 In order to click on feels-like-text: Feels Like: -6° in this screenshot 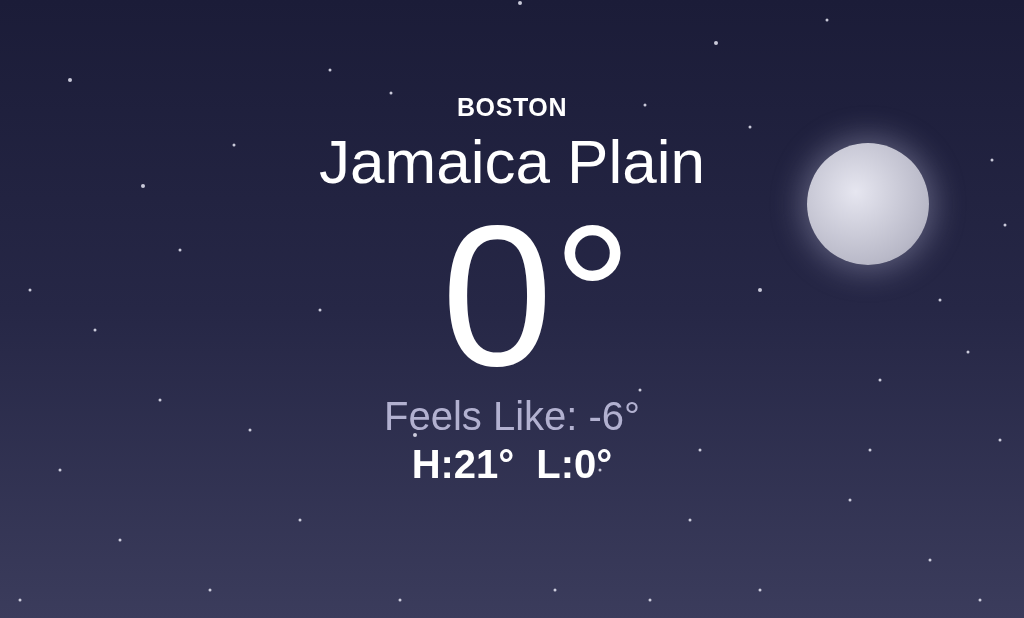, I will do `click(512, 416)`.